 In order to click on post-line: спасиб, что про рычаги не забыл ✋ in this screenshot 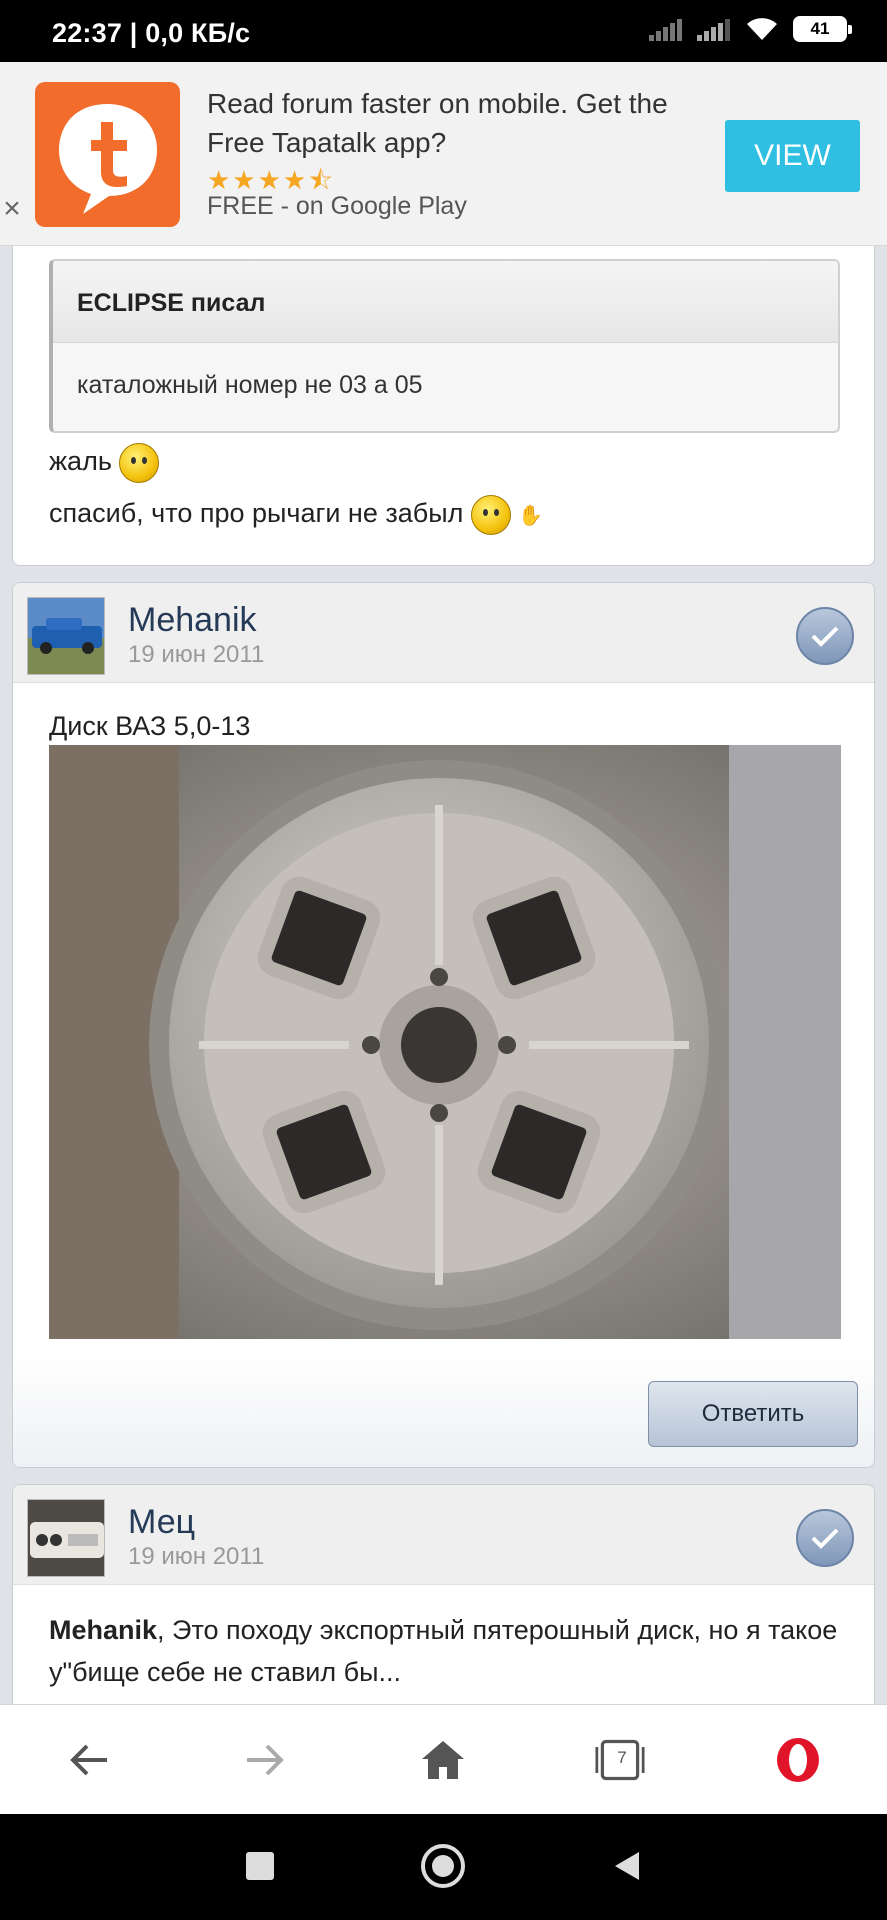, I will do `click(296, 515)`.